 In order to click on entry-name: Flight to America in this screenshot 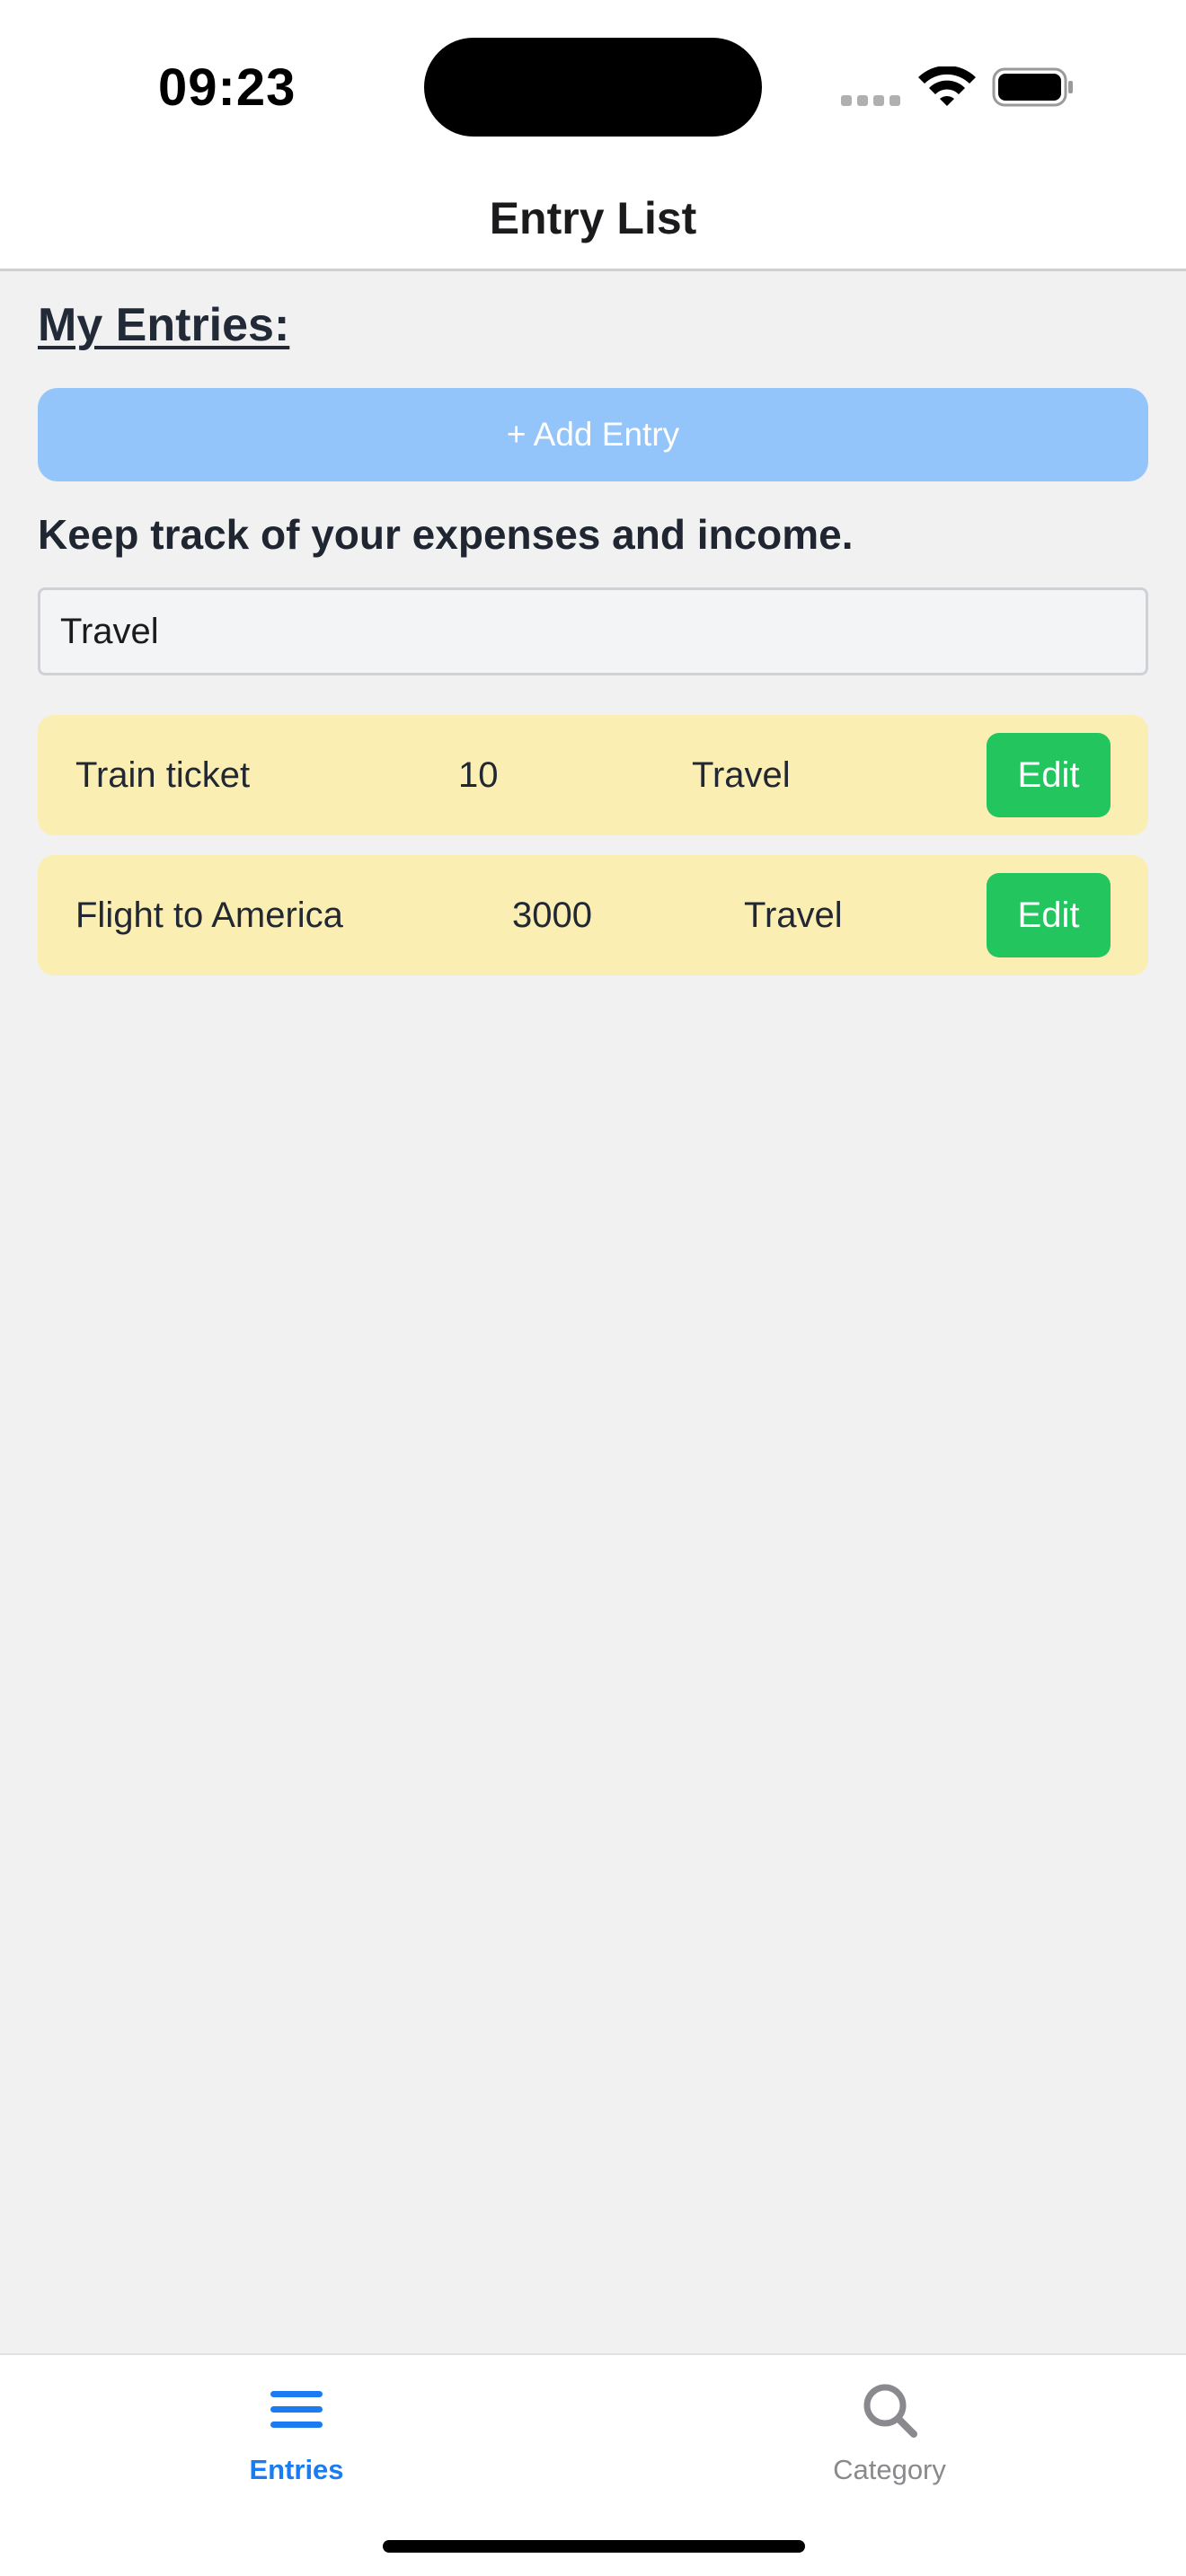, I will do `click(209, 915)`.